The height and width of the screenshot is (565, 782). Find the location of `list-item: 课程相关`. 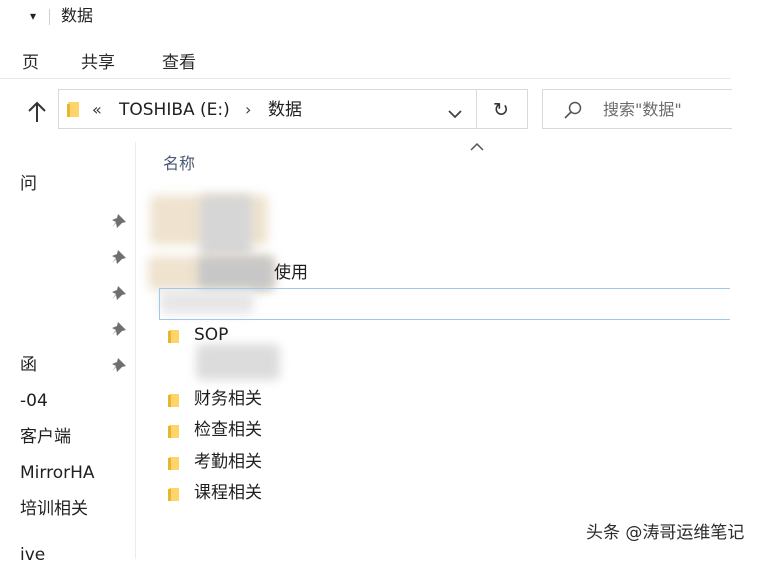

list-item: 课程相关 is located at coordinates (228, 493).